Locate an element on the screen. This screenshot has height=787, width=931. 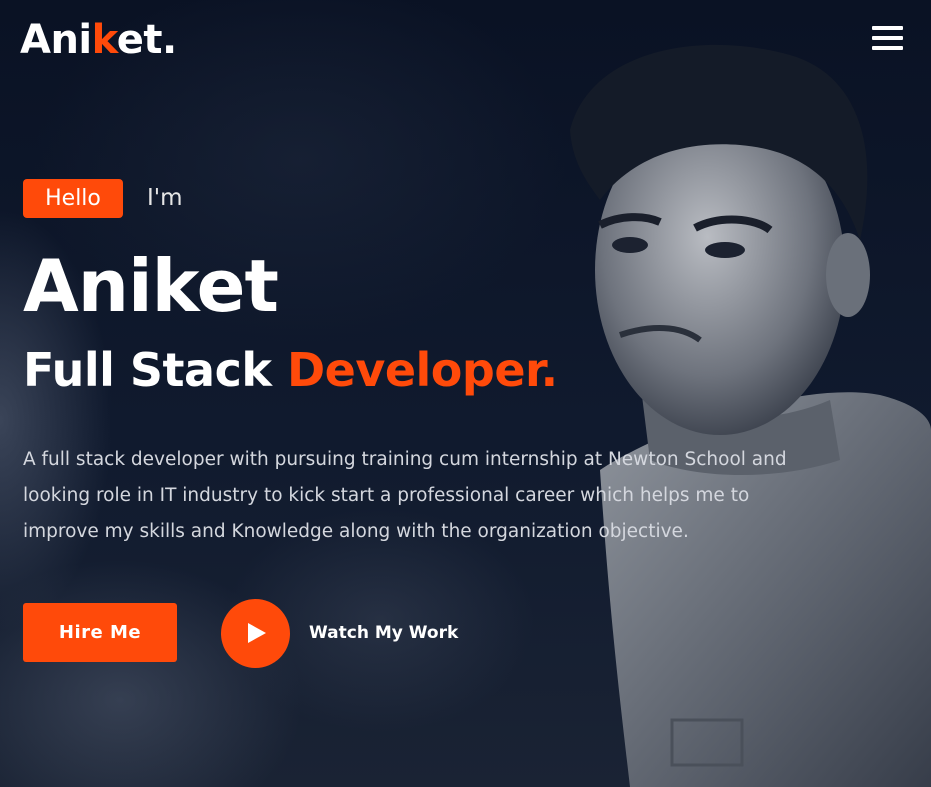
greeting-badge: Hello is located at coordinates (73, 198).